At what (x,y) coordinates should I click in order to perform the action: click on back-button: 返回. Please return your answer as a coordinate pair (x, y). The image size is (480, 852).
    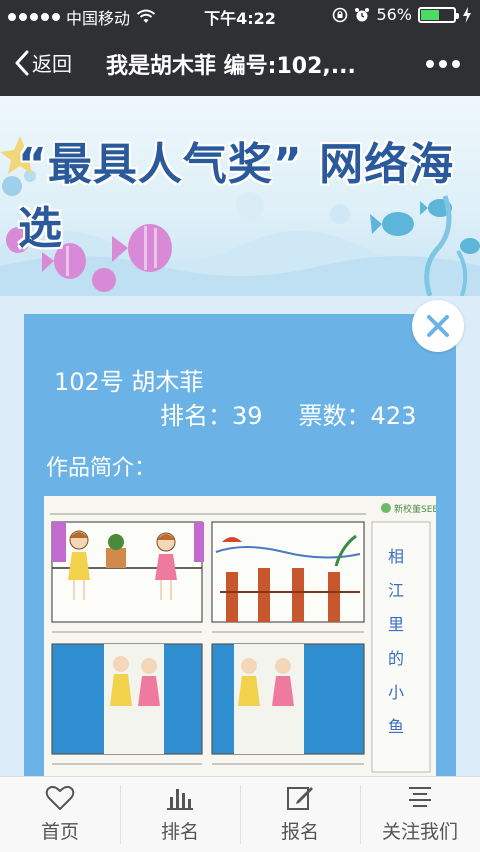
    Looking at the image, I should click on (43, 62).